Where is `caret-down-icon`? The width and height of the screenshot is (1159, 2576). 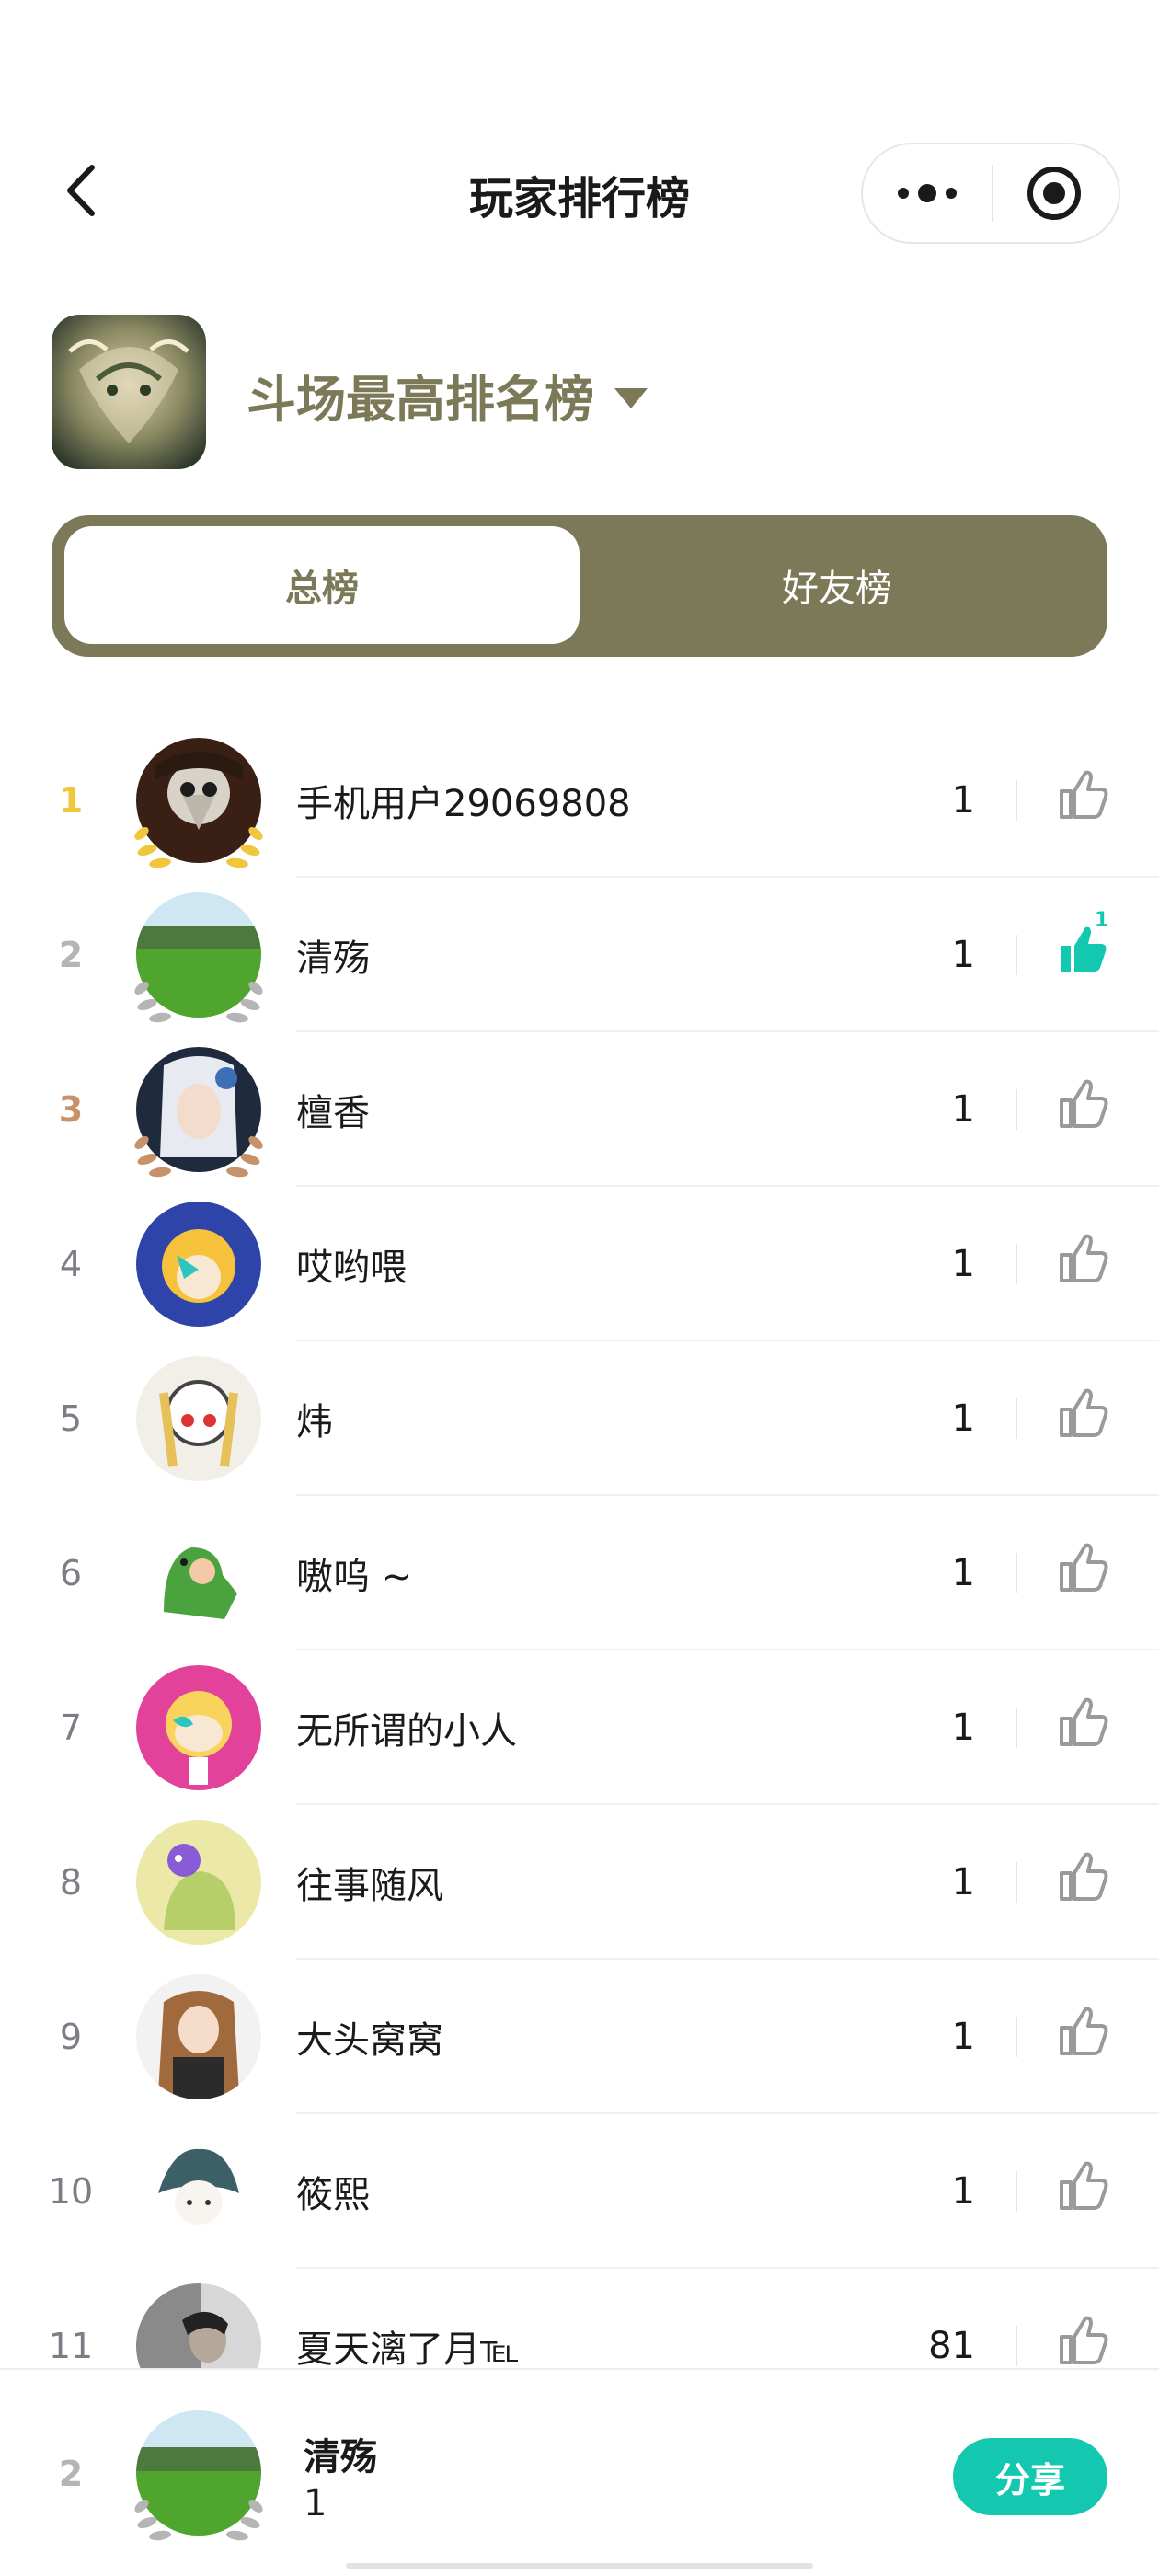
caret-down-icon is located at coordinates (631, 397).